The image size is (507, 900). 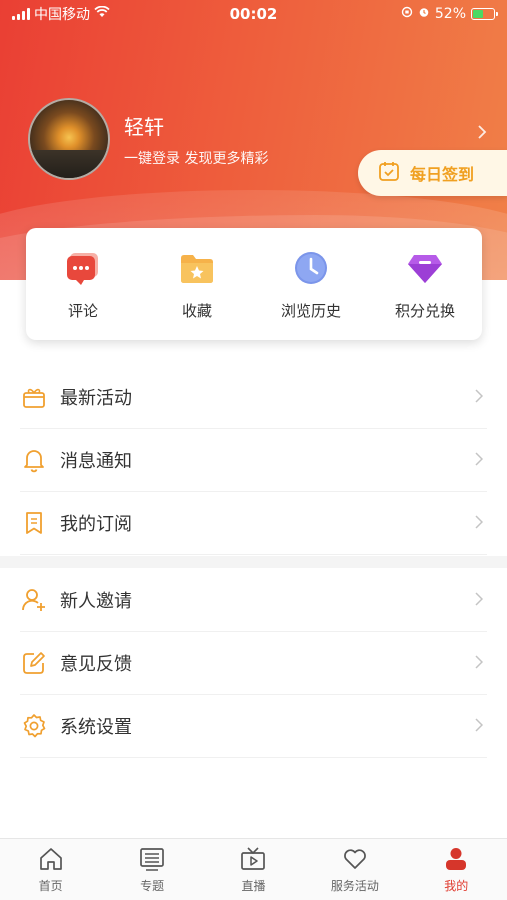 I want to click on menu-item-latest-activities: 最新活动, so click(x=253, y=397).